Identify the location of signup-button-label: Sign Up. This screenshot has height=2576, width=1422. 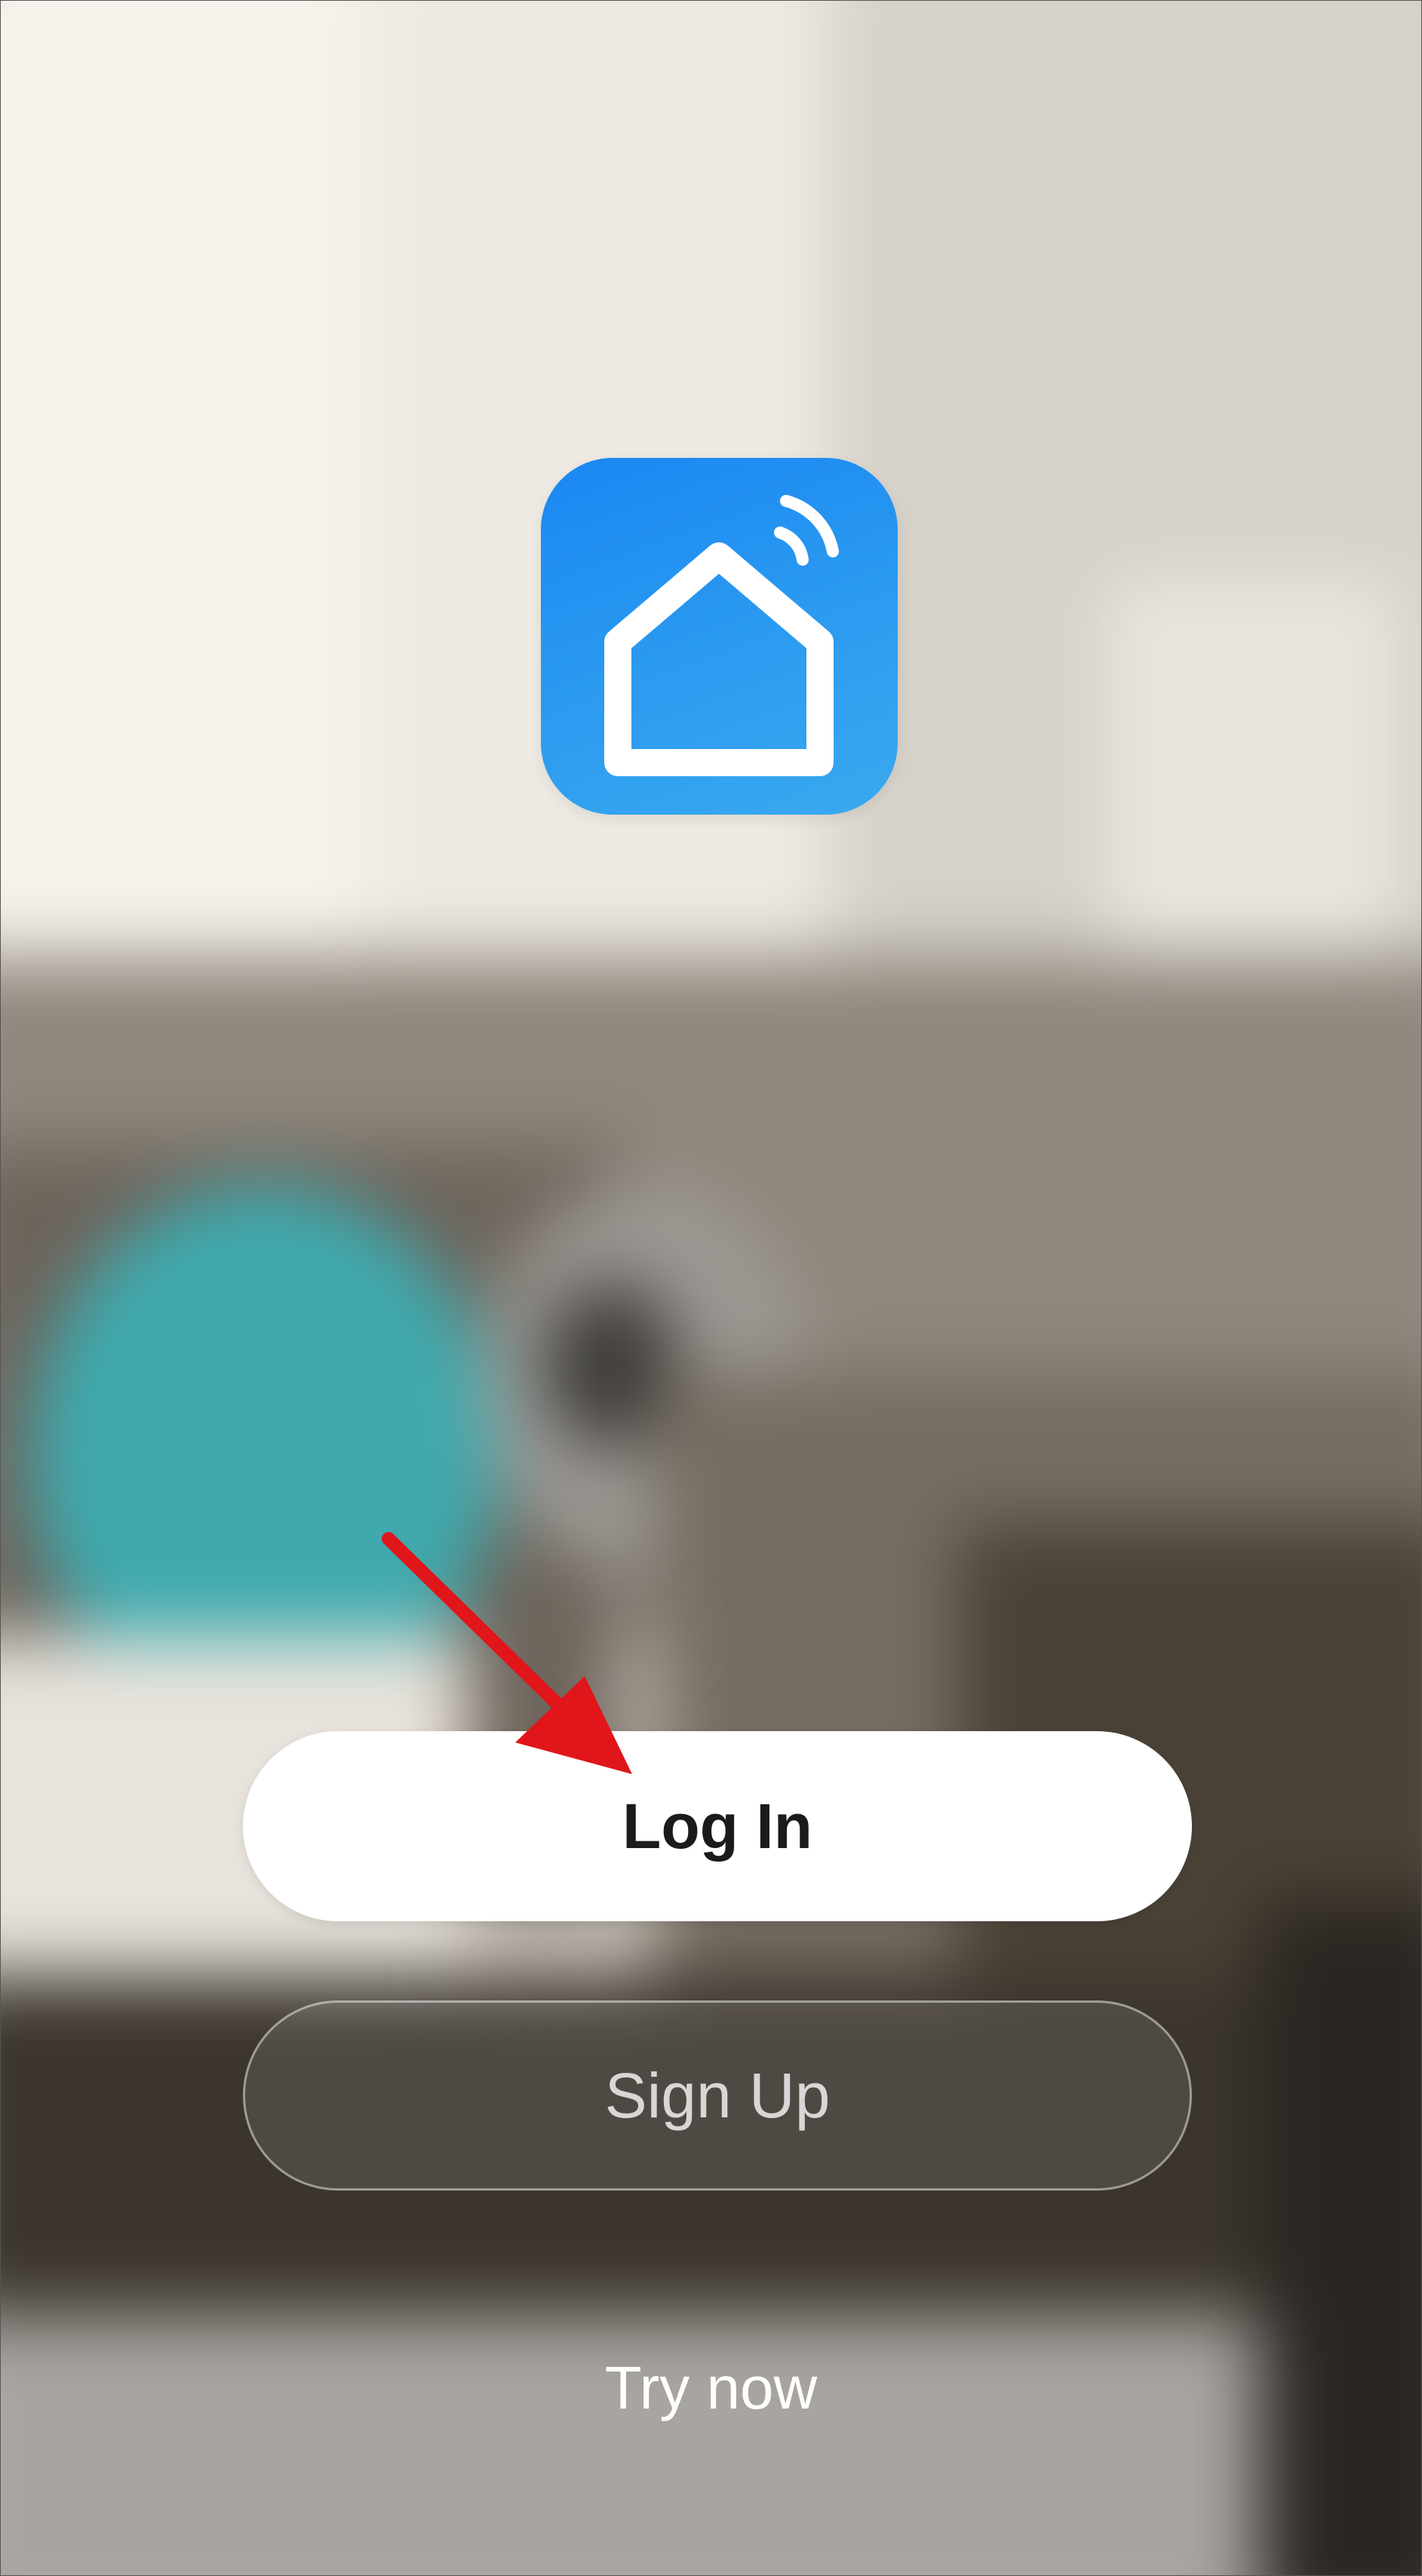
(717, 2095).